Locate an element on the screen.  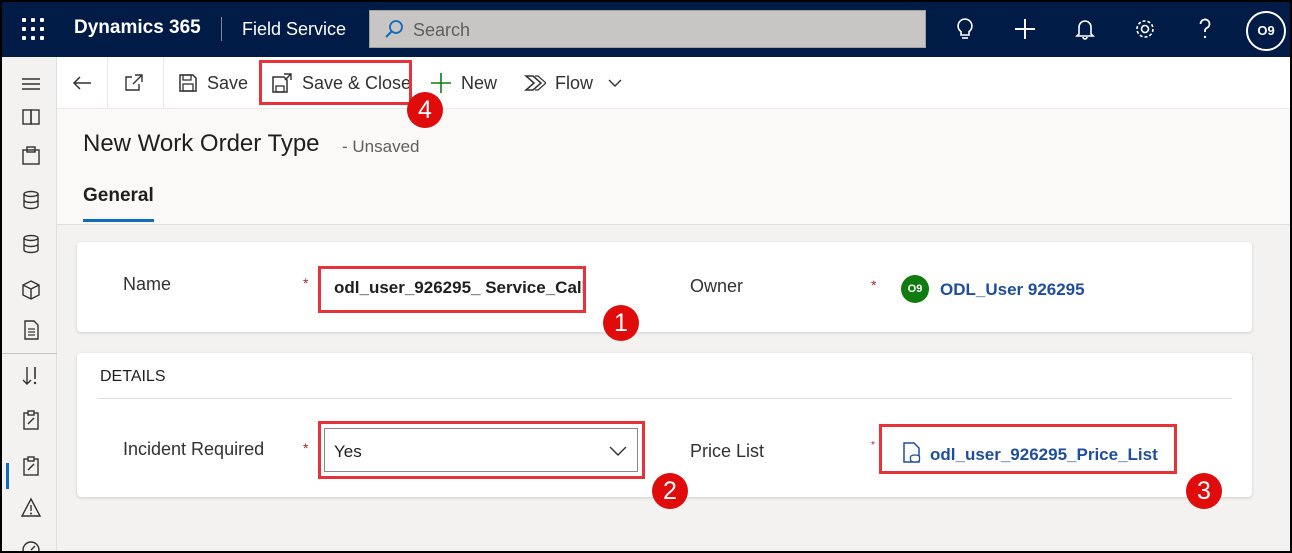
clipboard-icon is located at coordinates (31, 156).